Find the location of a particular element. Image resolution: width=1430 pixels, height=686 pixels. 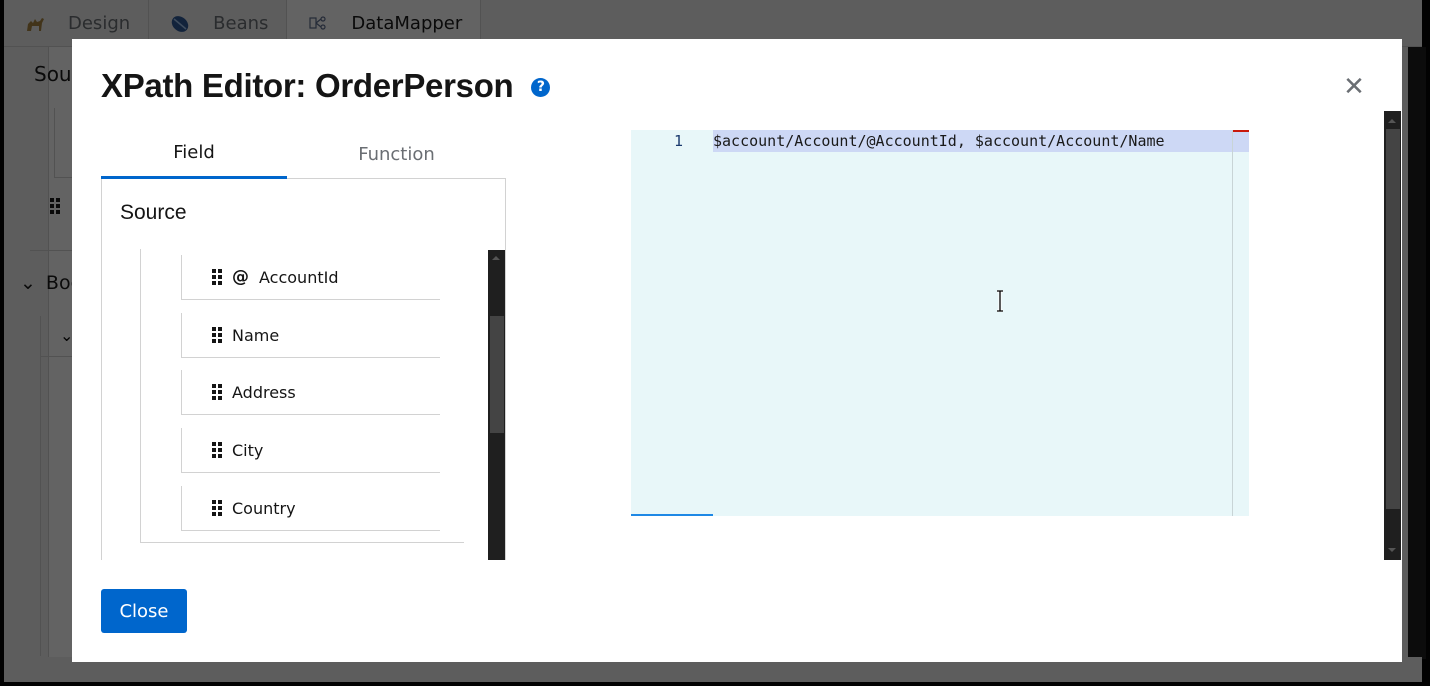

modal-title: XPath Editor: OrderPerson is located at coordinates (307, 85).